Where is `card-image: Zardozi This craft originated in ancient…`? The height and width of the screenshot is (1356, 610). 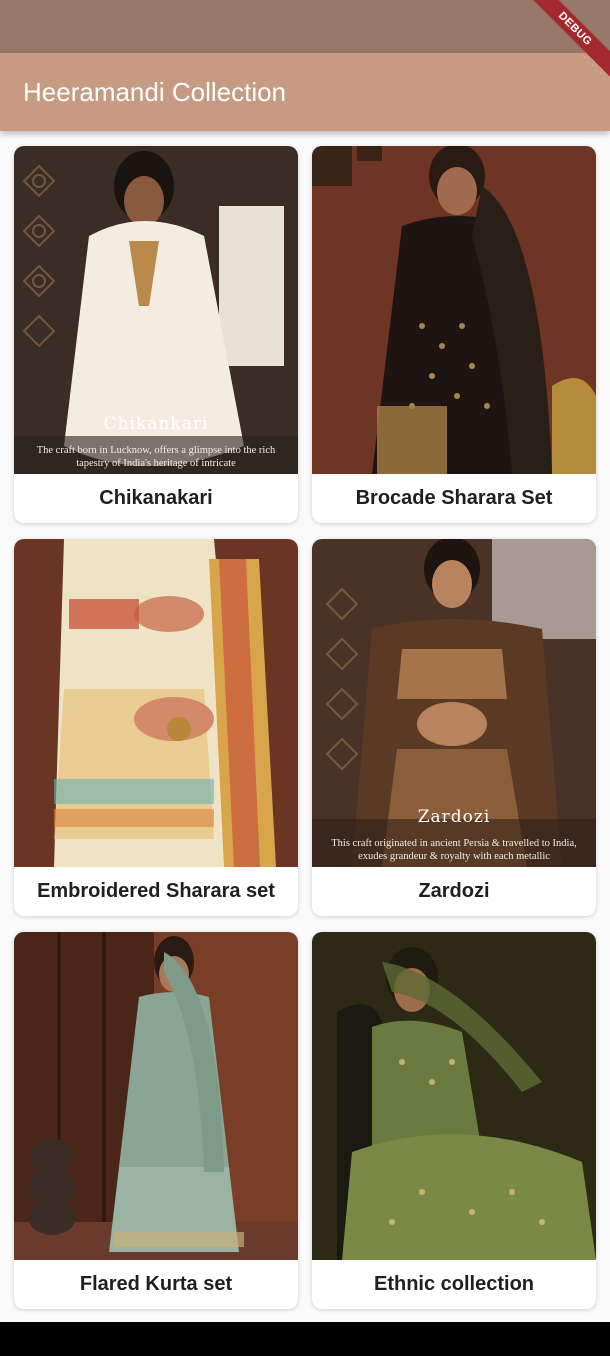
card-image: Zardozi This craft originated in ancient… is located at coordinates (454, 703).